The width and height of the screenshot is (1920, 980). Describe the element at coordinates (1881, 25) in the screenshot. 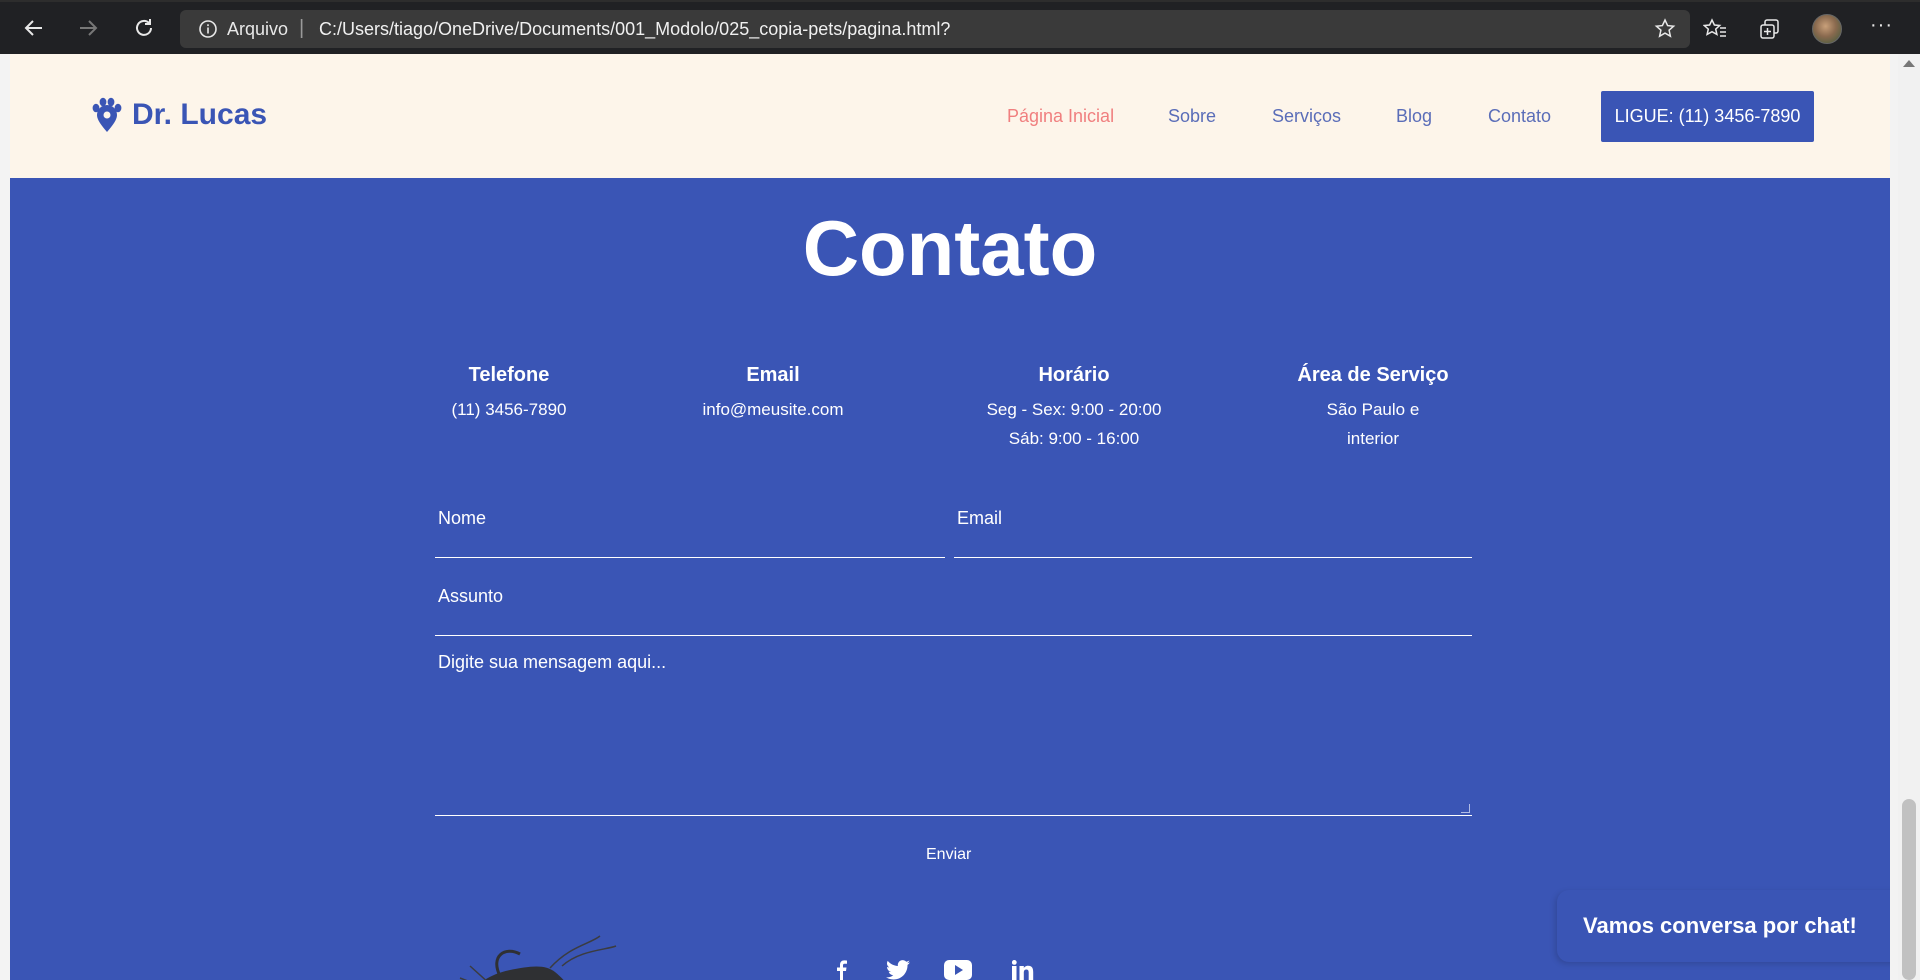

I see `more-menu-icon: ···` at that location.